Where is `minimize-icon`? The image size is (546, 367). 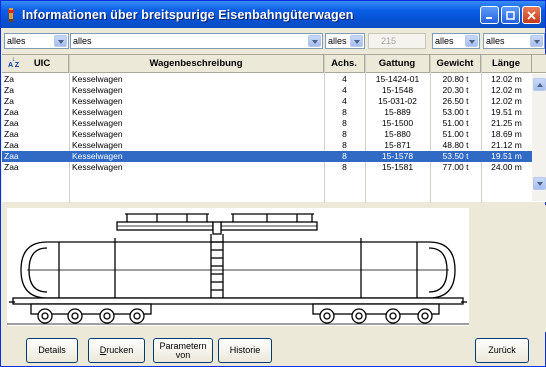 minimize-icon is located at coordinates (489, 17).